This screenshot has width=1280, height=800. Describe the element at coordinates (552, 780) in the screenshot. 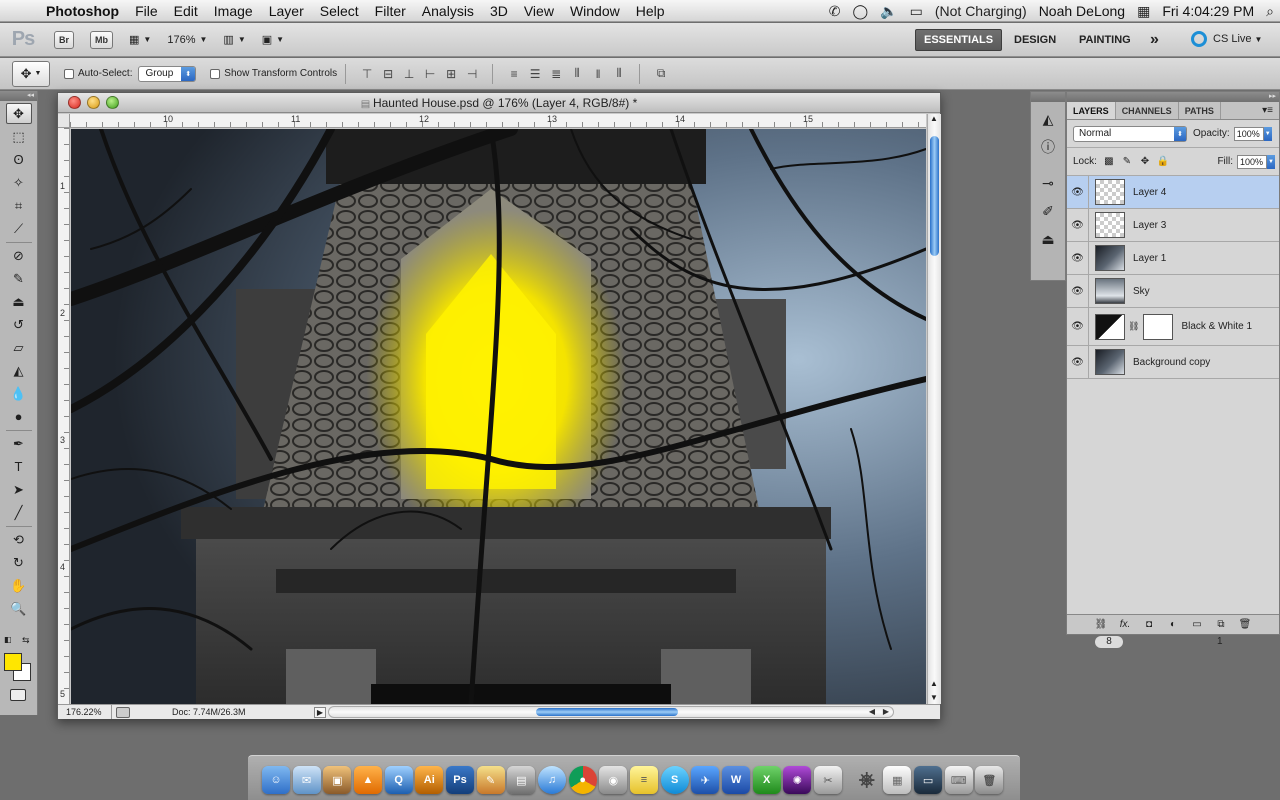

I see `itunes-icon: ♫` at that location.